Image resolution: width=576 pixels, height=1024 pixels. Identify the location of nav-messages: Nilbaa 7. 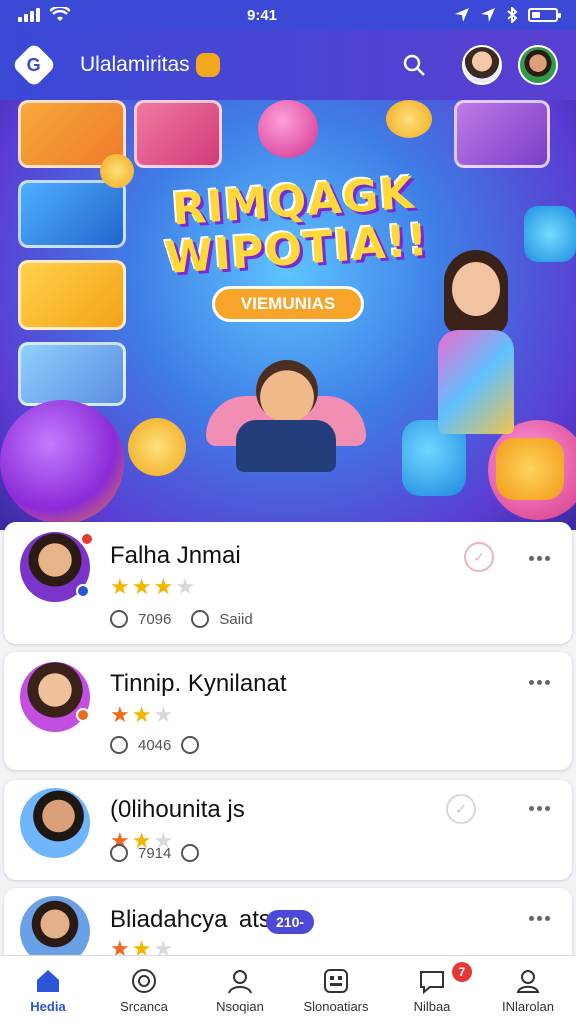
(432, 990).